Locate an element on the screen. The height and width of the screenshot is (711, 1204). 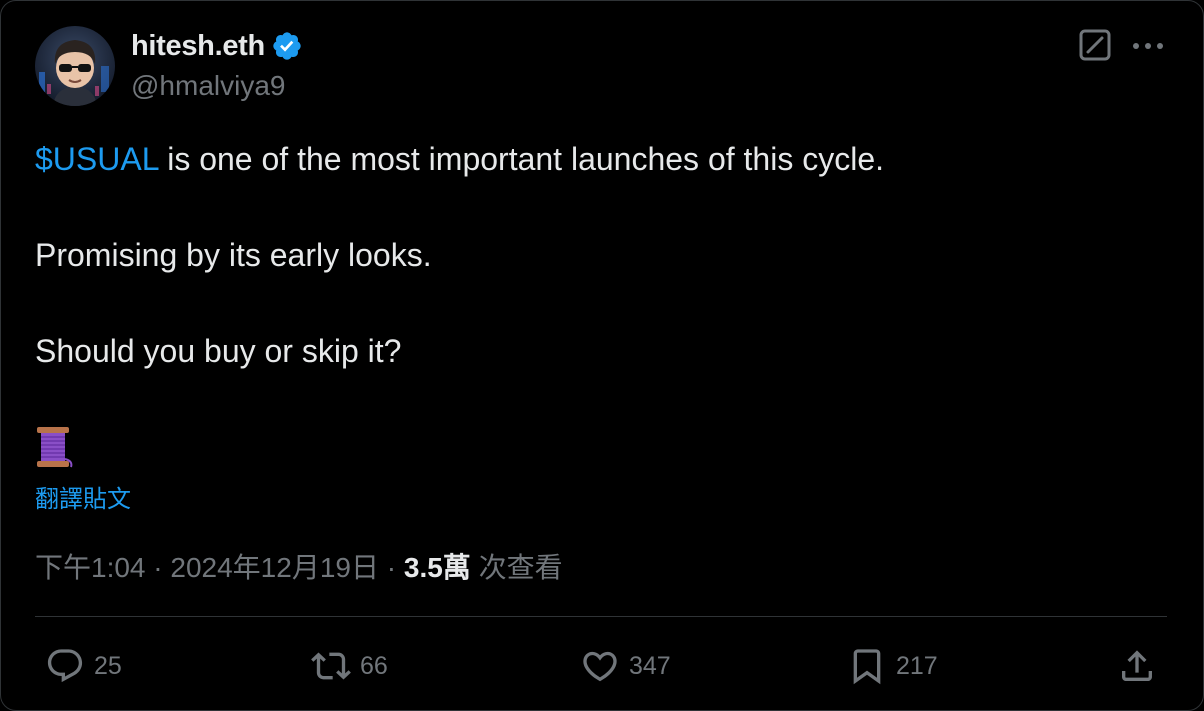
grok-icon is located at coordinates (1095, 45).